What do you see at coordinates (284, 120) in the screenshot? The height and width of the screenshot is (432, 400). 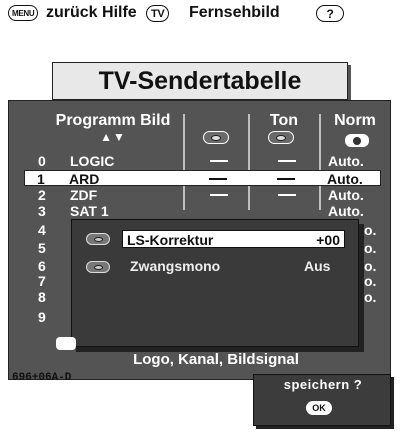 I see `column-header-ton: Ton` at bounding box center [284, 120].